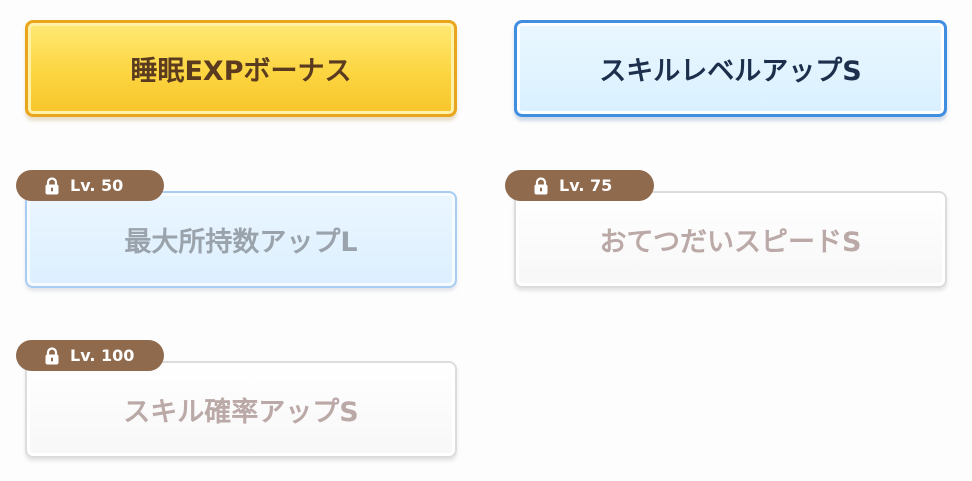 Image resolution: width=972 pixels, height=481 pixels. I want to click on lock-level-badge: Lv. 75, so click(579, 185).